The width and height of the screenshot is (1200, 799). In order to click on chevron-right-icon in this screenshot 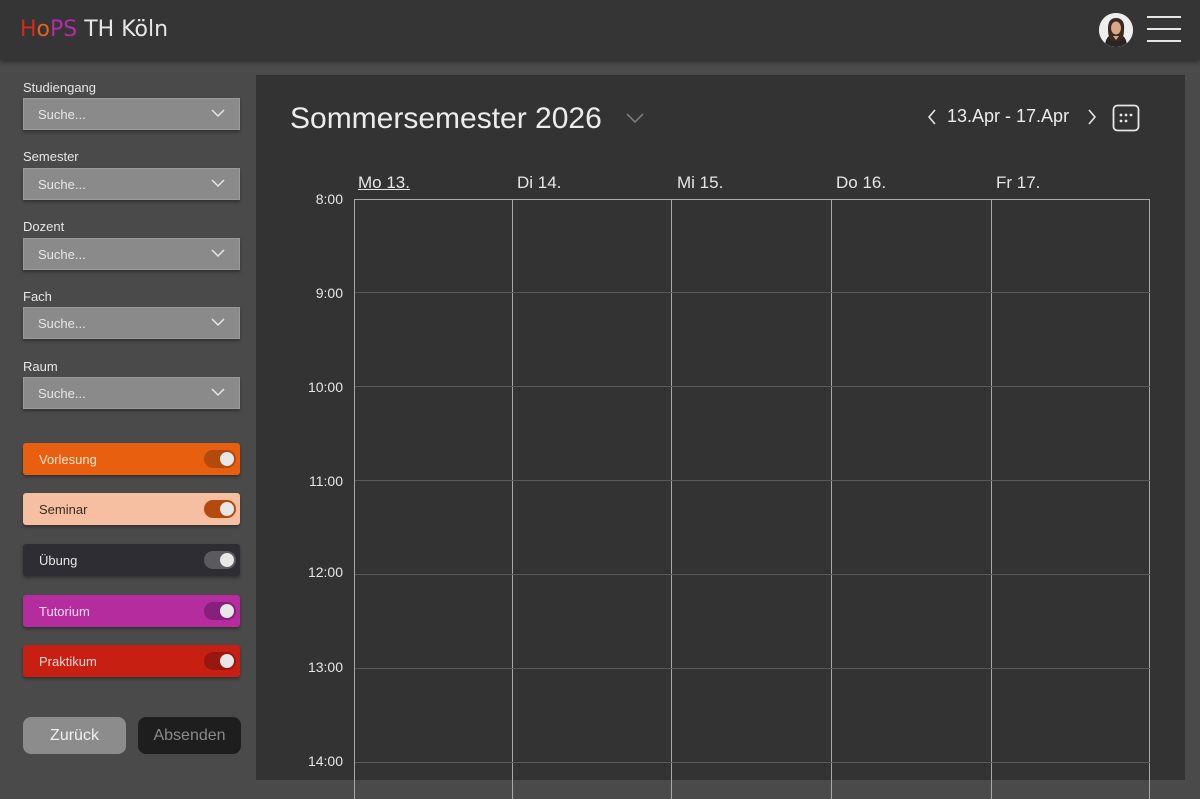, I will do `click(1092, 117)`.